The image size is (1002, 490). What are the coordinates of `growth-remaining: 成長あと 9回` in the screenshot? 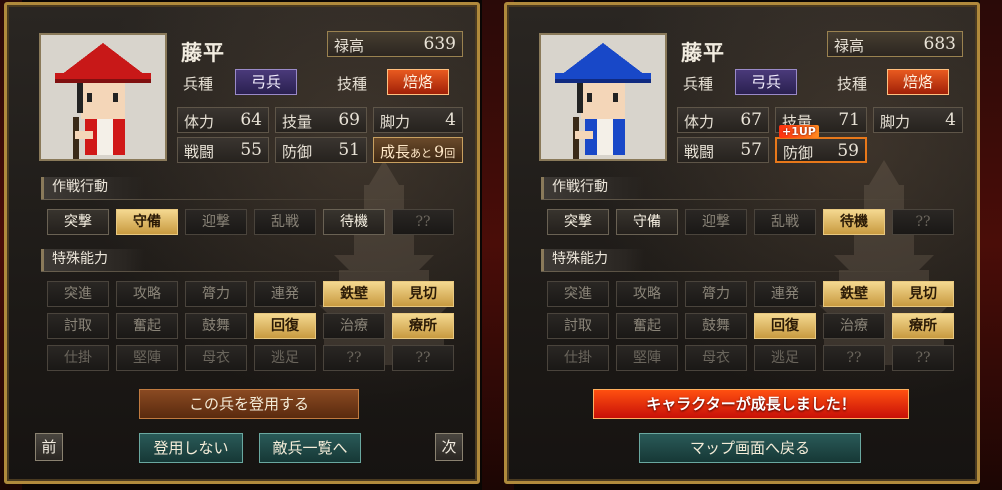 It's located at (418, 150).